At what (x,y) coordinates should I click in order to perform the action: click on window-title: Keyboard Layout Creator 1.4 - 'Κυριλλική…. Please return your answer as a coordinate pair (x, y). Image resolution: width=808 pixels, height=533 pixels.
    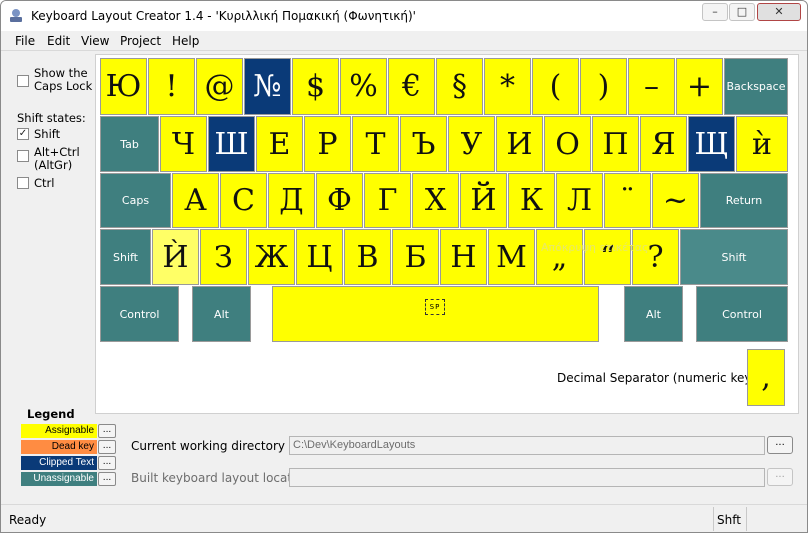
    Looking at the image, I should click on (223, 16).